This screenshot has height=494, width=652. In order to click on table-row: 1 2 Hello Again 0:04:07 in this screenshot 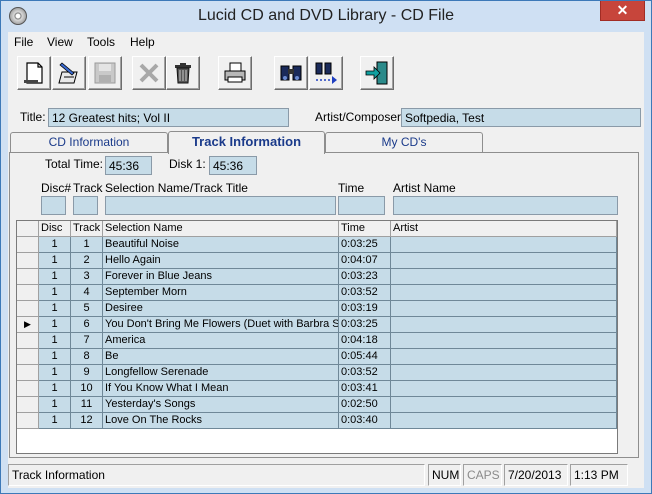, I will do `click(317, 261)`.